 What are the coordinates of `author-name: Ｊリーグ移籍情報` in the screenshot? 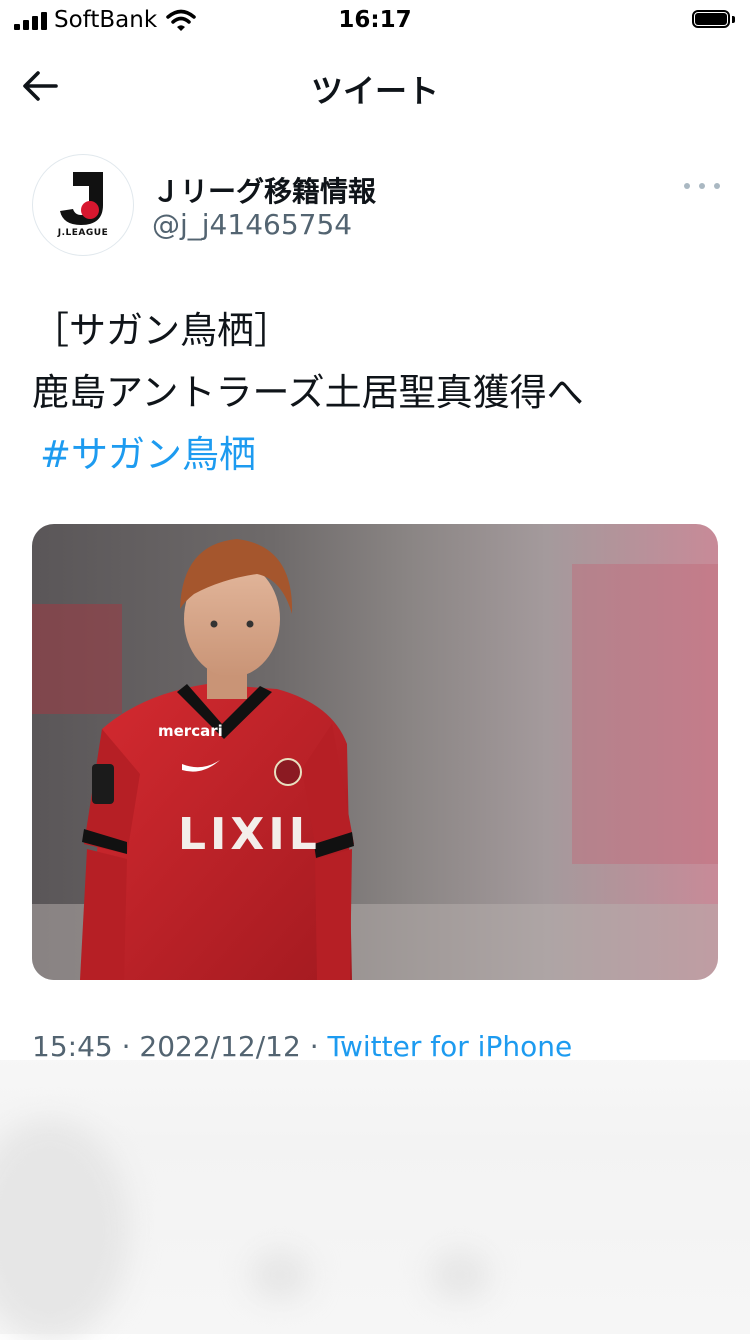 It's located at (264, 190).